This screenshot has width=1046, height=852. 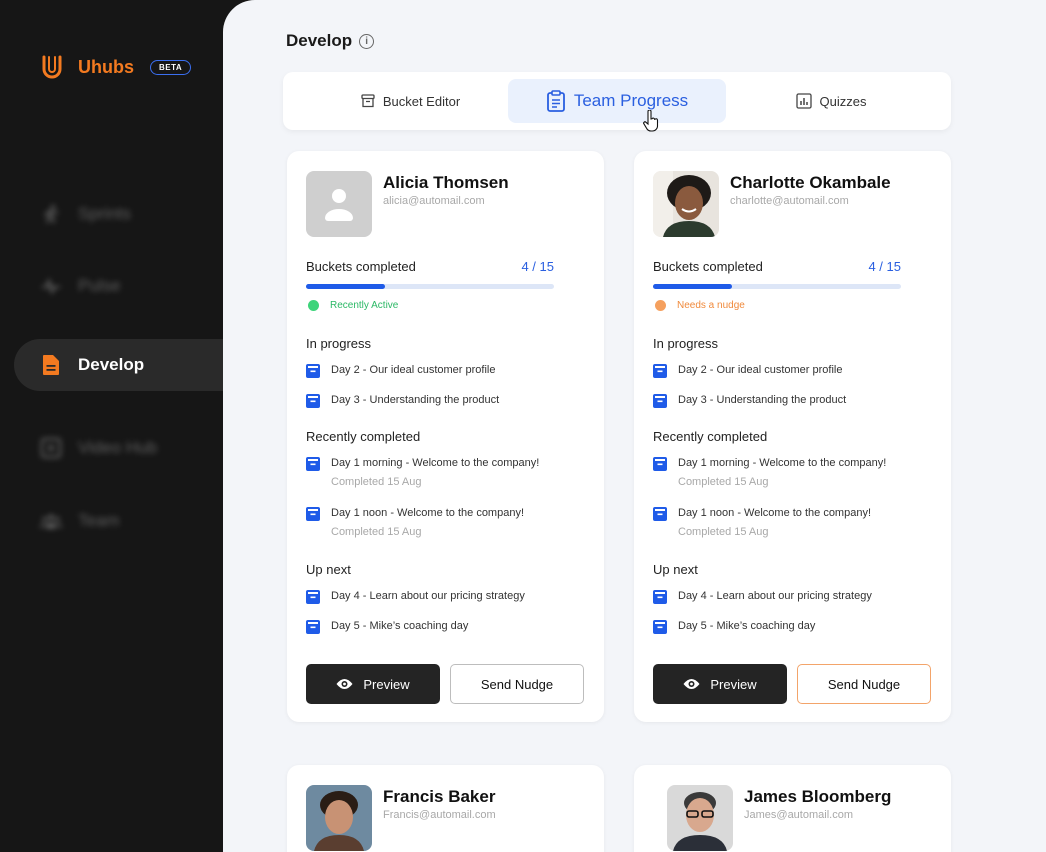 I want to click on tab-quizzes: Quizzes, so click(x=831, y=101).